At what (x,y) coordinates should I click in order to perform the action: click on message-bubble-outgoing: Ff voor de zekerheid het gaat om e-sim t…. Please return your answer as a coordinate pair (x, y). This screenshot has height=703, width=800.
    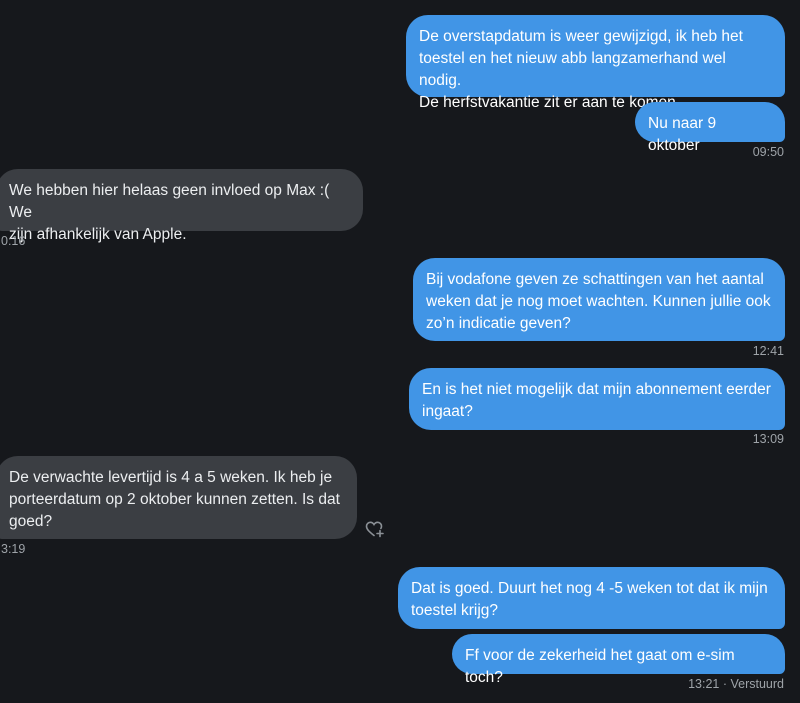
    Looking at the image, I should click on (618, 660).